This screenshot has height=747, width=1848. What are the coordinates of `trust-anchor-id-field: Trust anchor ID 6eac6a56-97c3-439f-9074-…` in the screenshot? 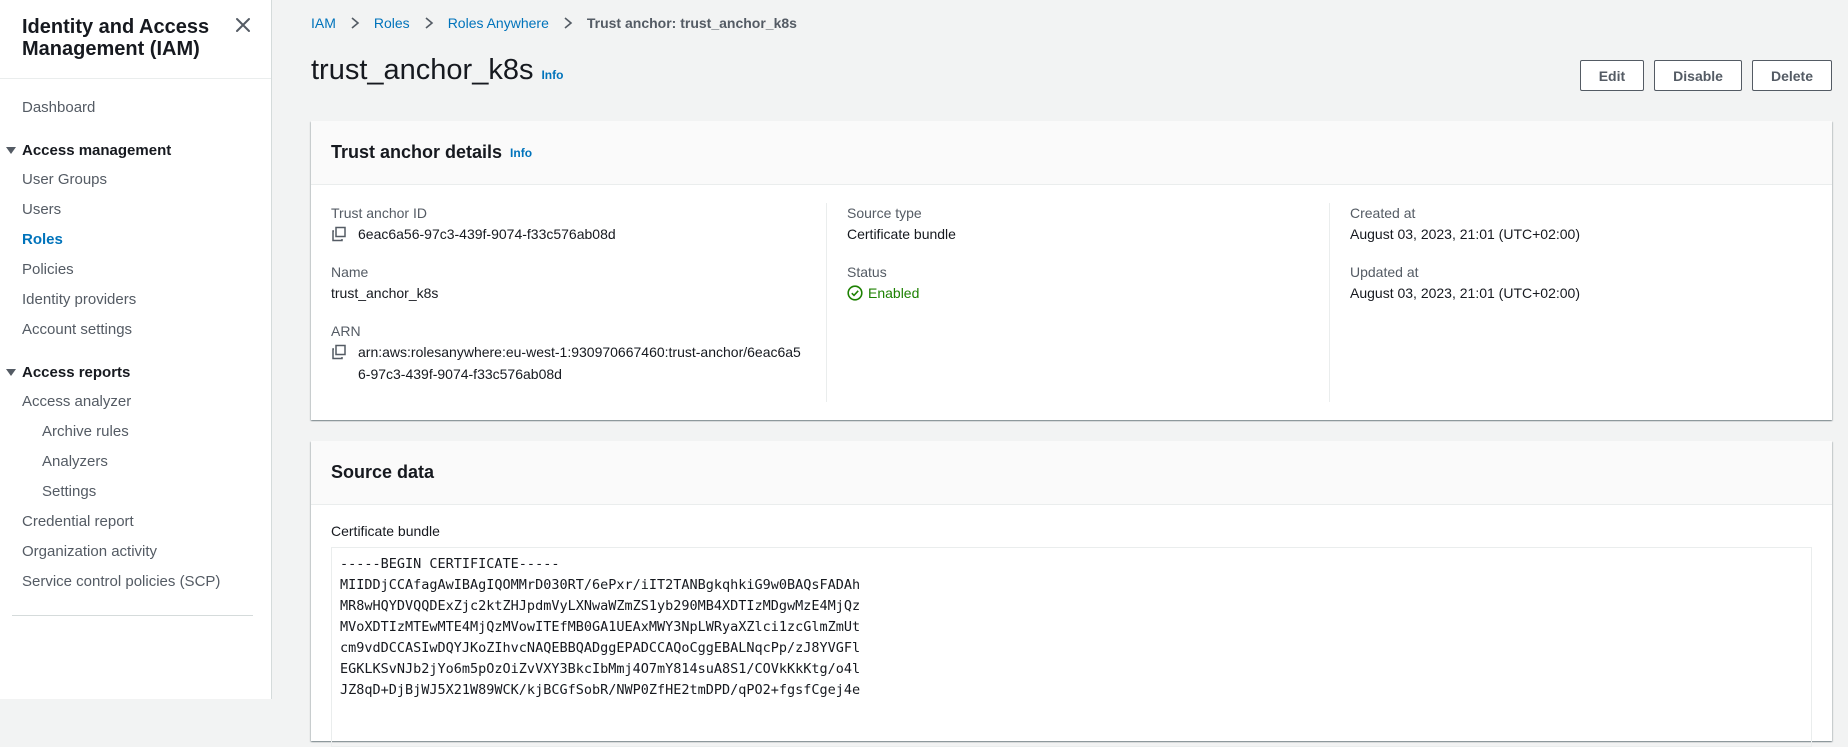 It's located at (568, 224).